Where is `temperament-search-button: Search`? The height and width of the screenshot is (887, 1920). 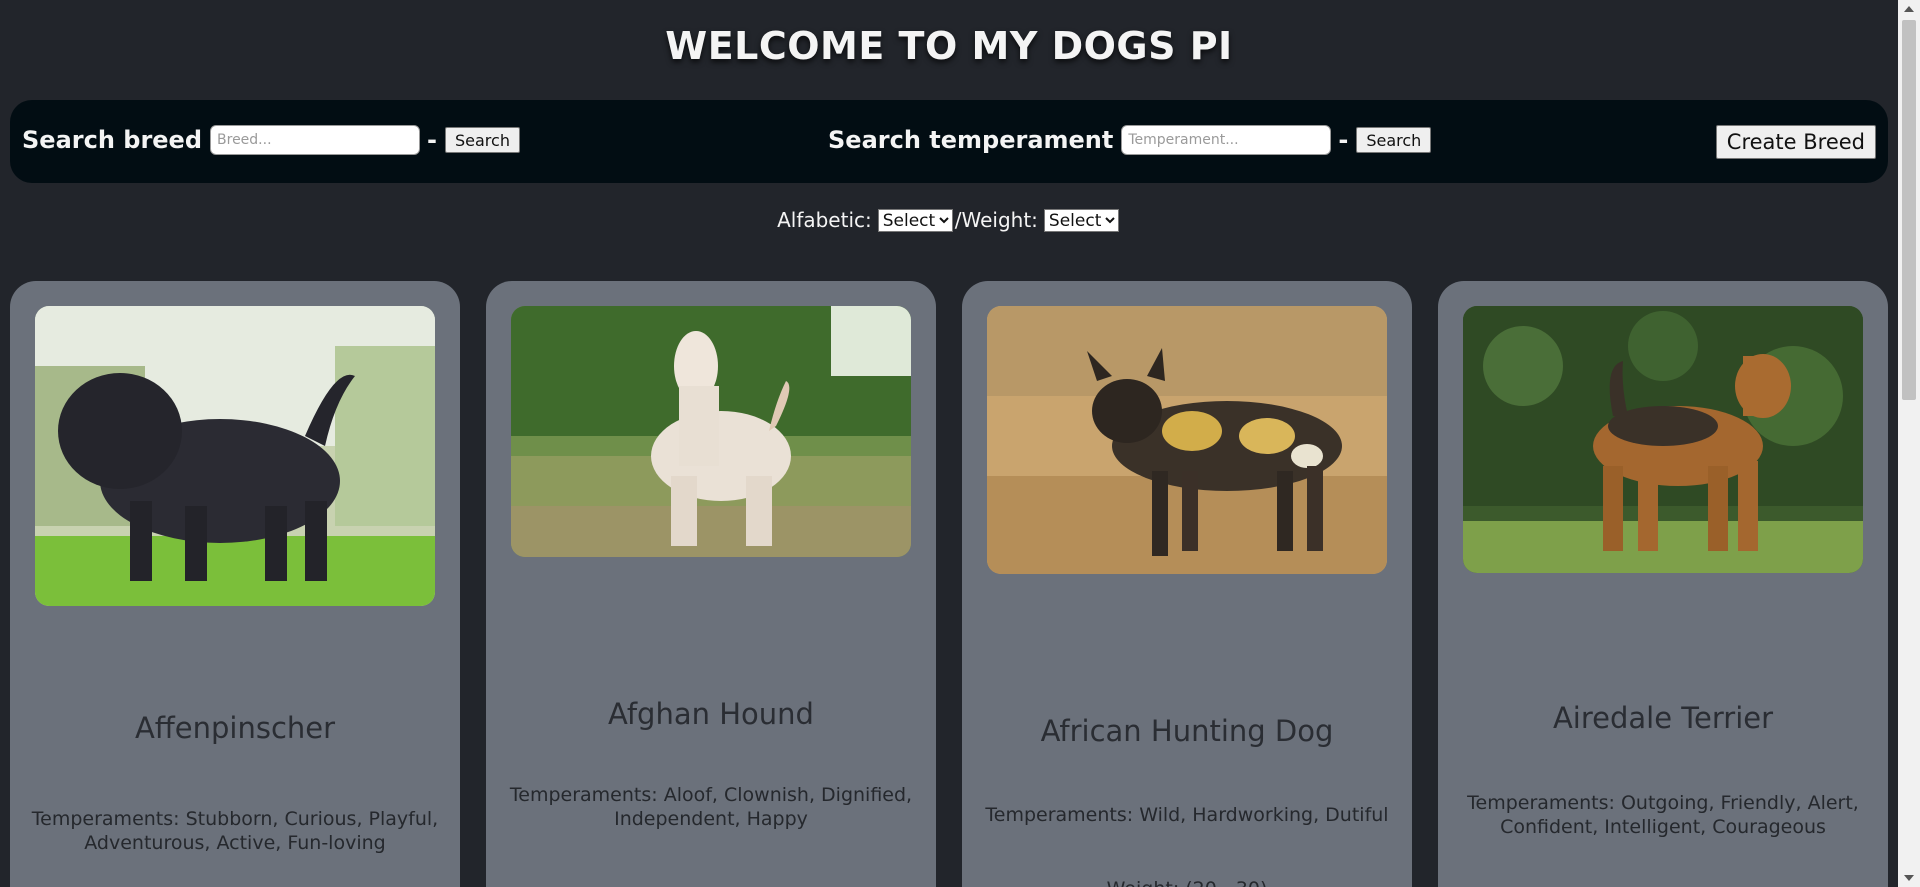 temperament-search-button: Search is located at coordinates (1394, 140).